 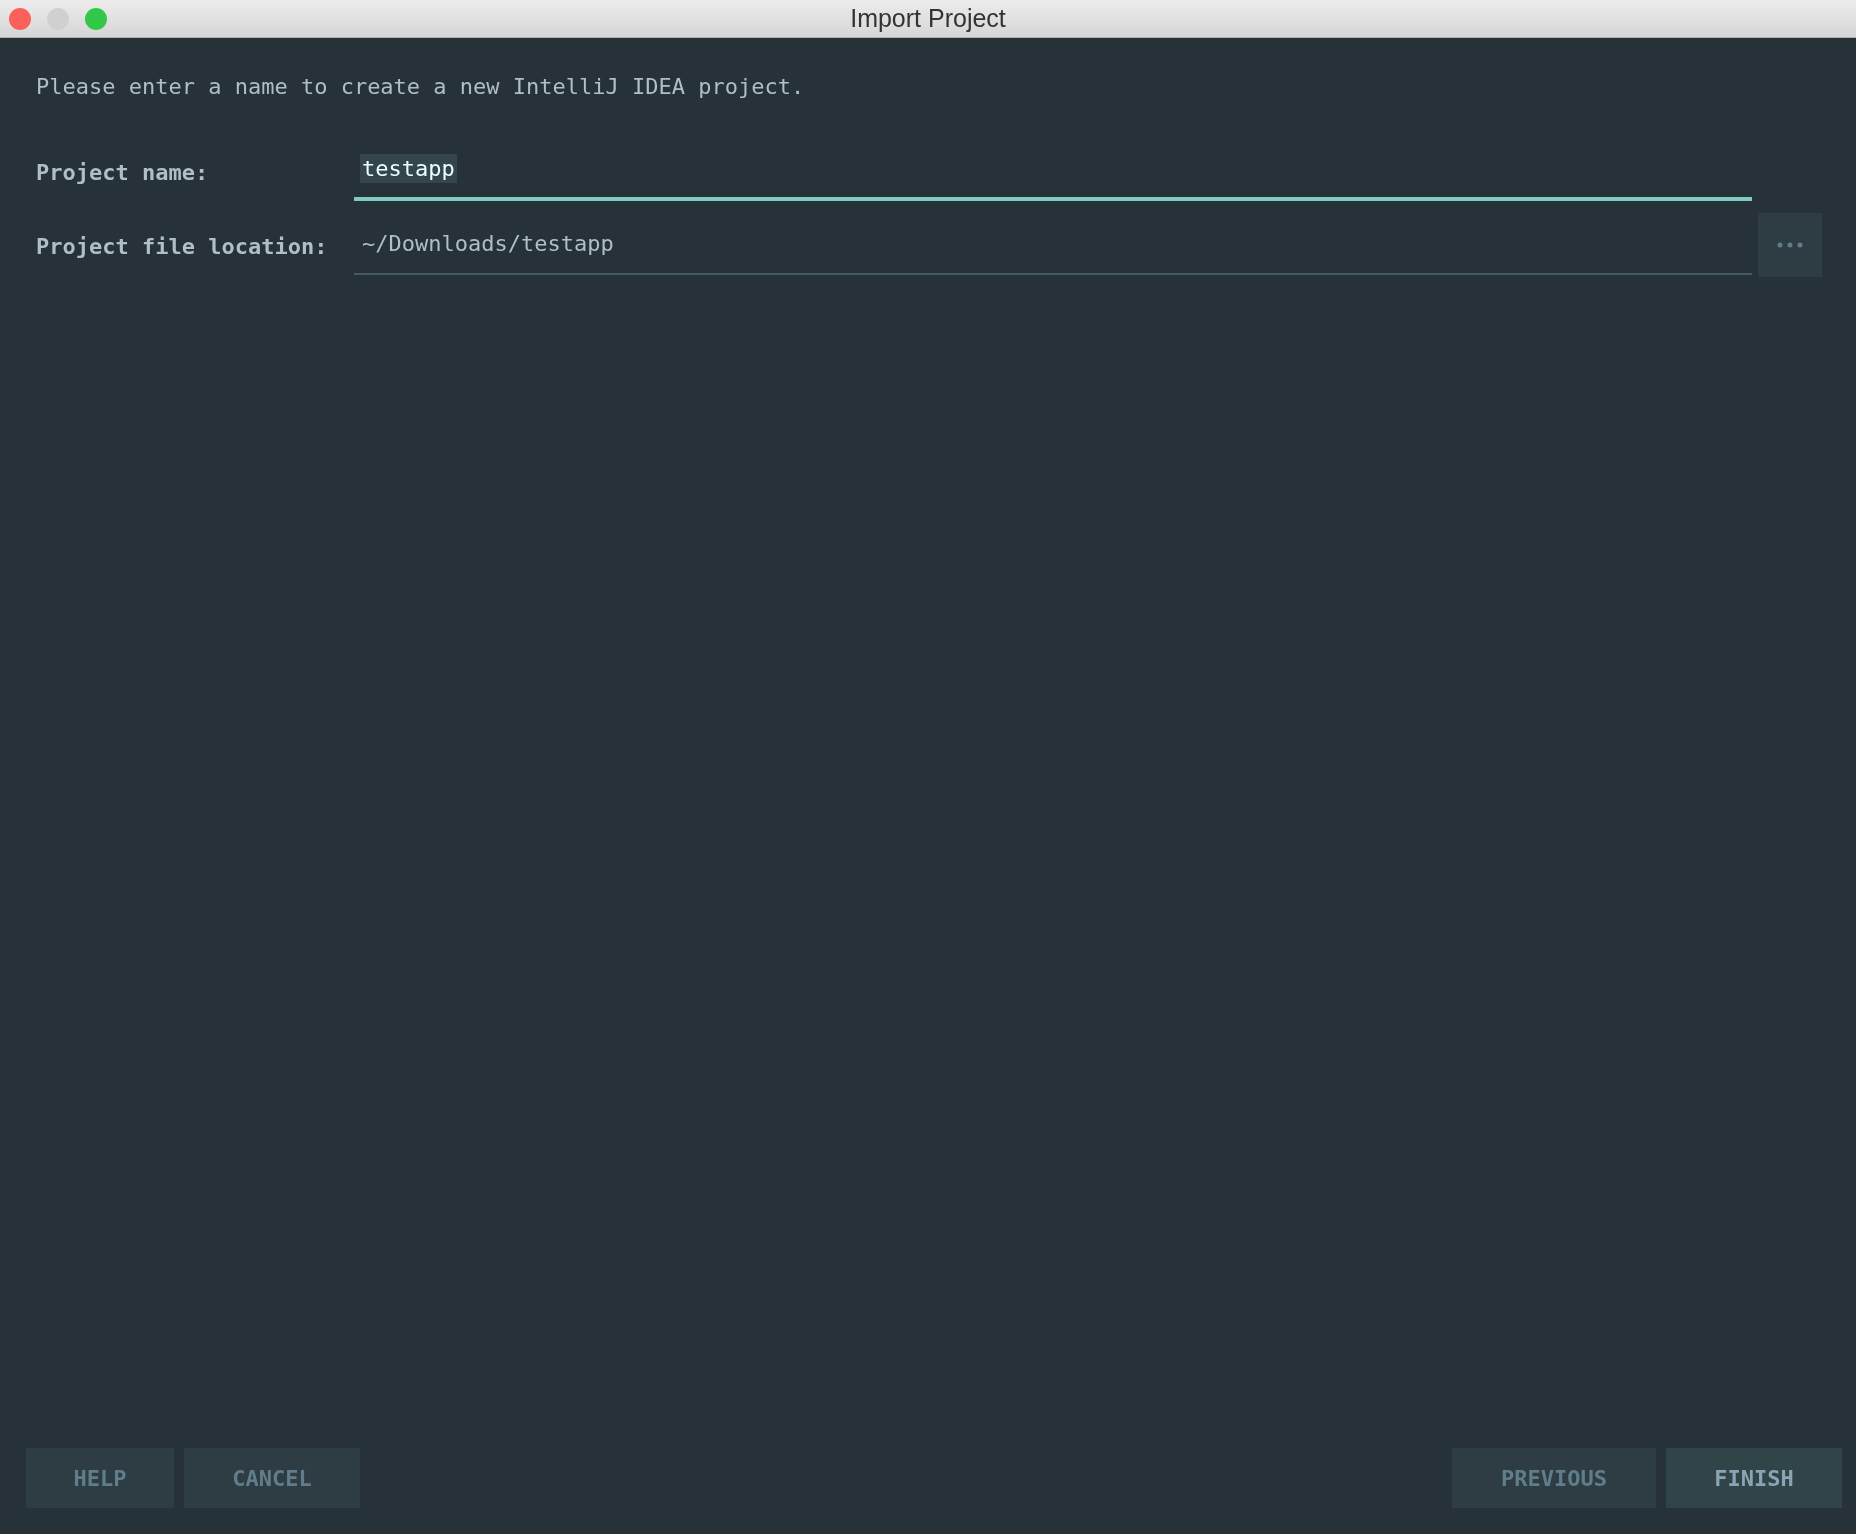 What do you see at coordinates (20, 18) in the screenshot?
I see `close-button` at bounding box center [20, 18].